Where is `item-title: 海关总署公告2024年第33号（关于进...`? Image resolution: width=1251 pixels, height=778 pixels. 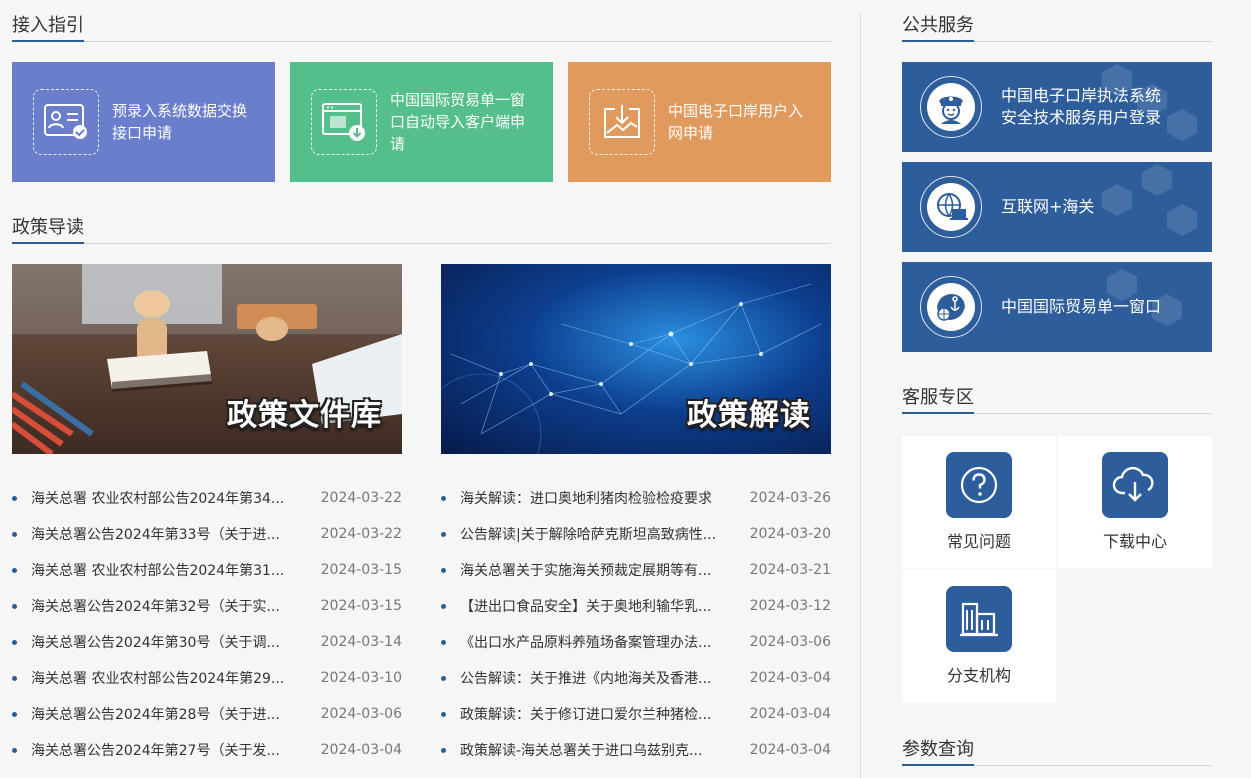
item-title: 海关总署公告2024年第33号（关于进... is located at coordinates (155, 535).